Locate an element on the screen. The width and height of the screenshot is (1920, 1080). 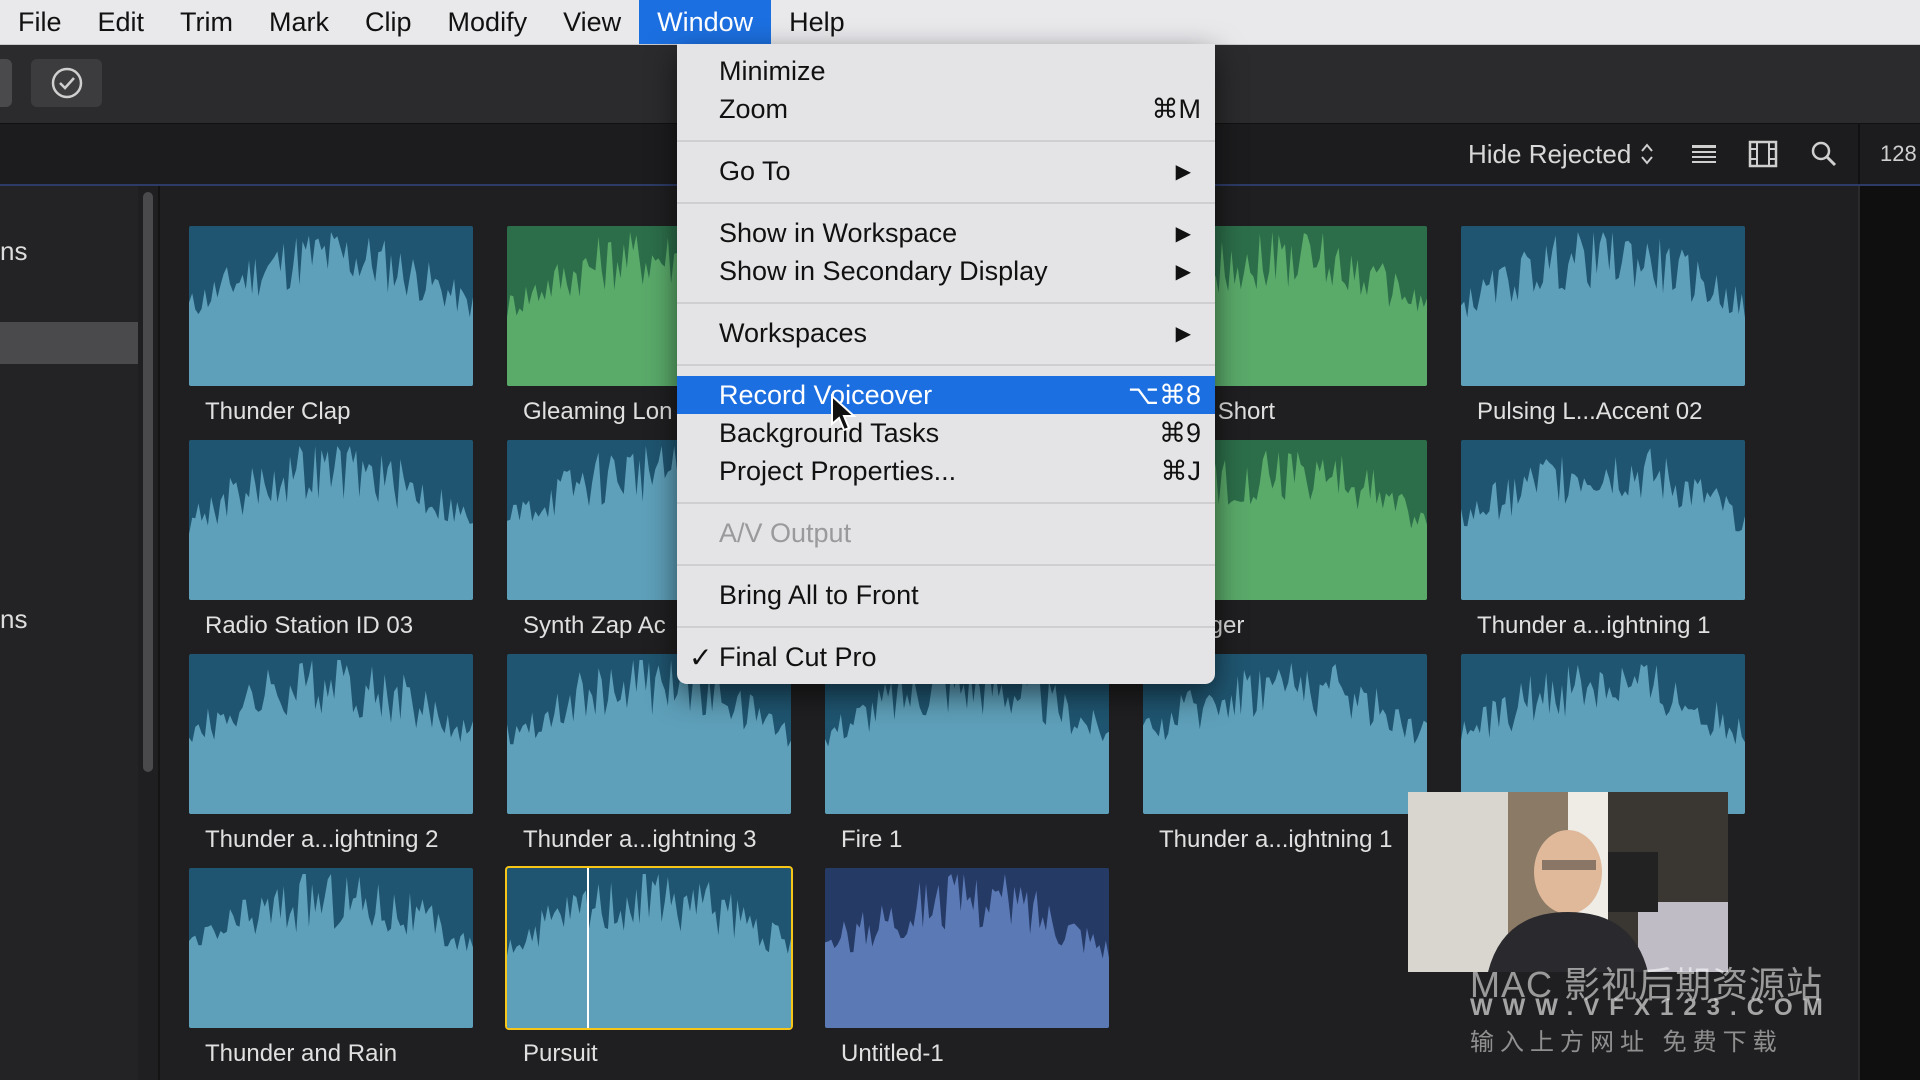
presenter-video-frame is located at coordinates (1568, 882).